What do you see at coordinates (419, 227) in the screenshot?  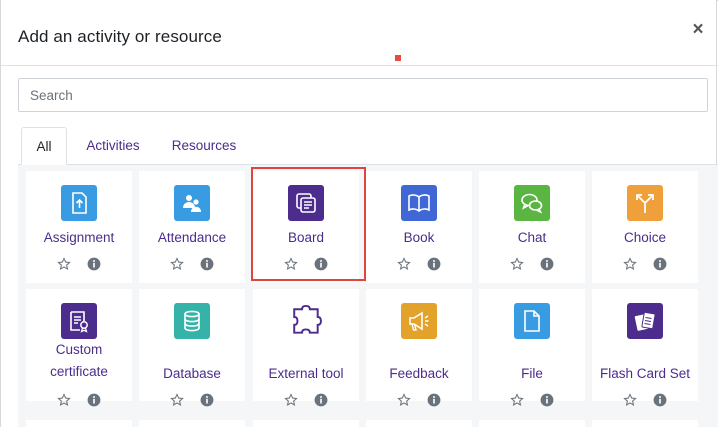 I see `activity-item-book: Book` at bounding box center [419, 227].